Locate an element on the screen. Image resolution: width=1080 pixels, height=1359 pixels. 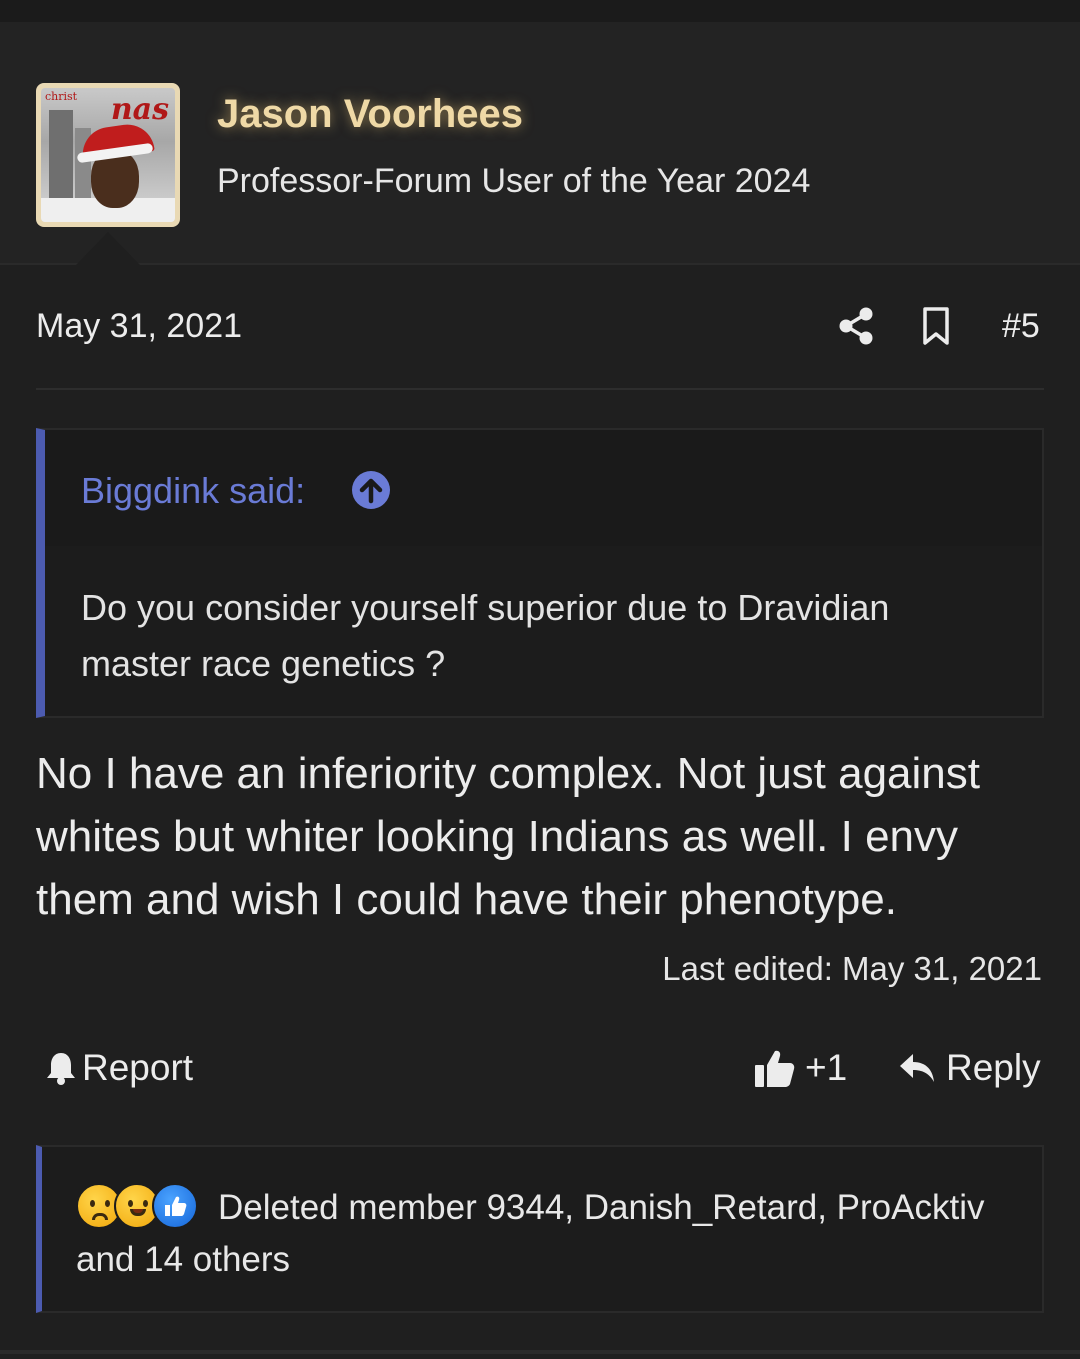
report-label: Report is located at coordinates (138, 1067).